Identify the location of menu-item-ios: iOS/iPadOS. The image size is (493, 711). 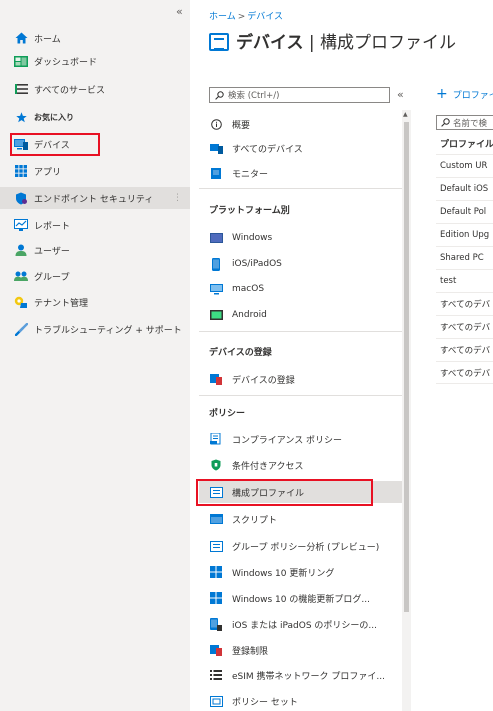
(245, 264).